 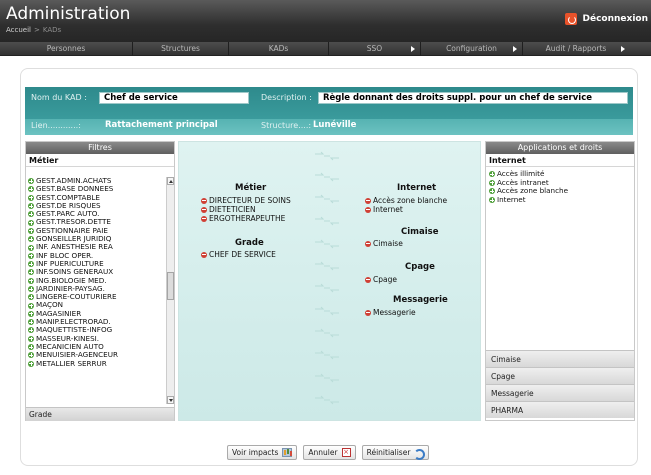 What do you see at coordinates (570, 19) in the screenshot?
I see `power-icon` at bounding box center [570, 19].